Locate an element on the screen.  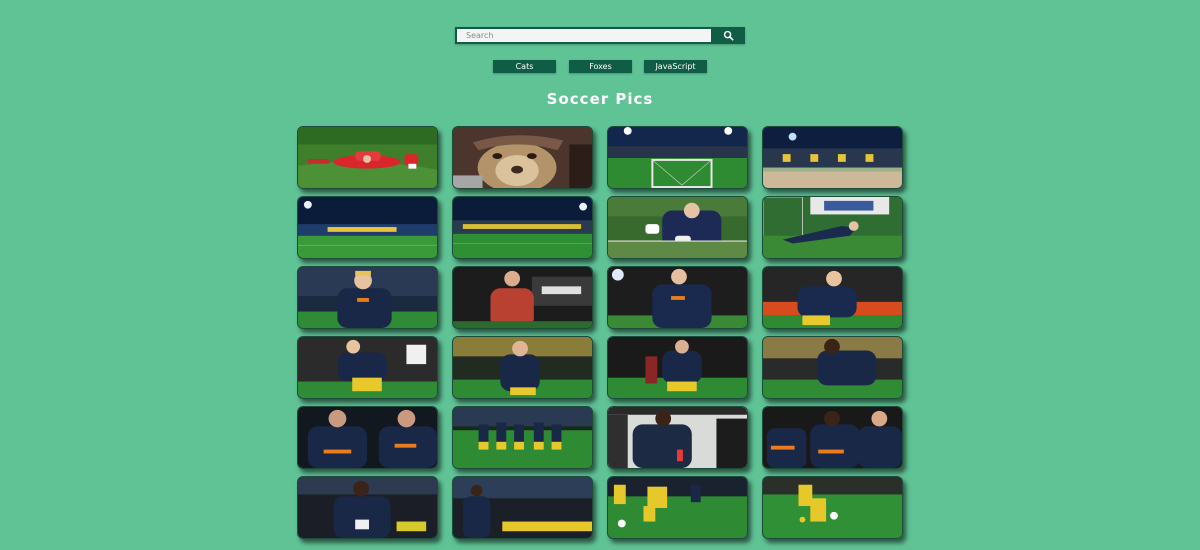
photo-coach-red is located at coordinates (522, 297).